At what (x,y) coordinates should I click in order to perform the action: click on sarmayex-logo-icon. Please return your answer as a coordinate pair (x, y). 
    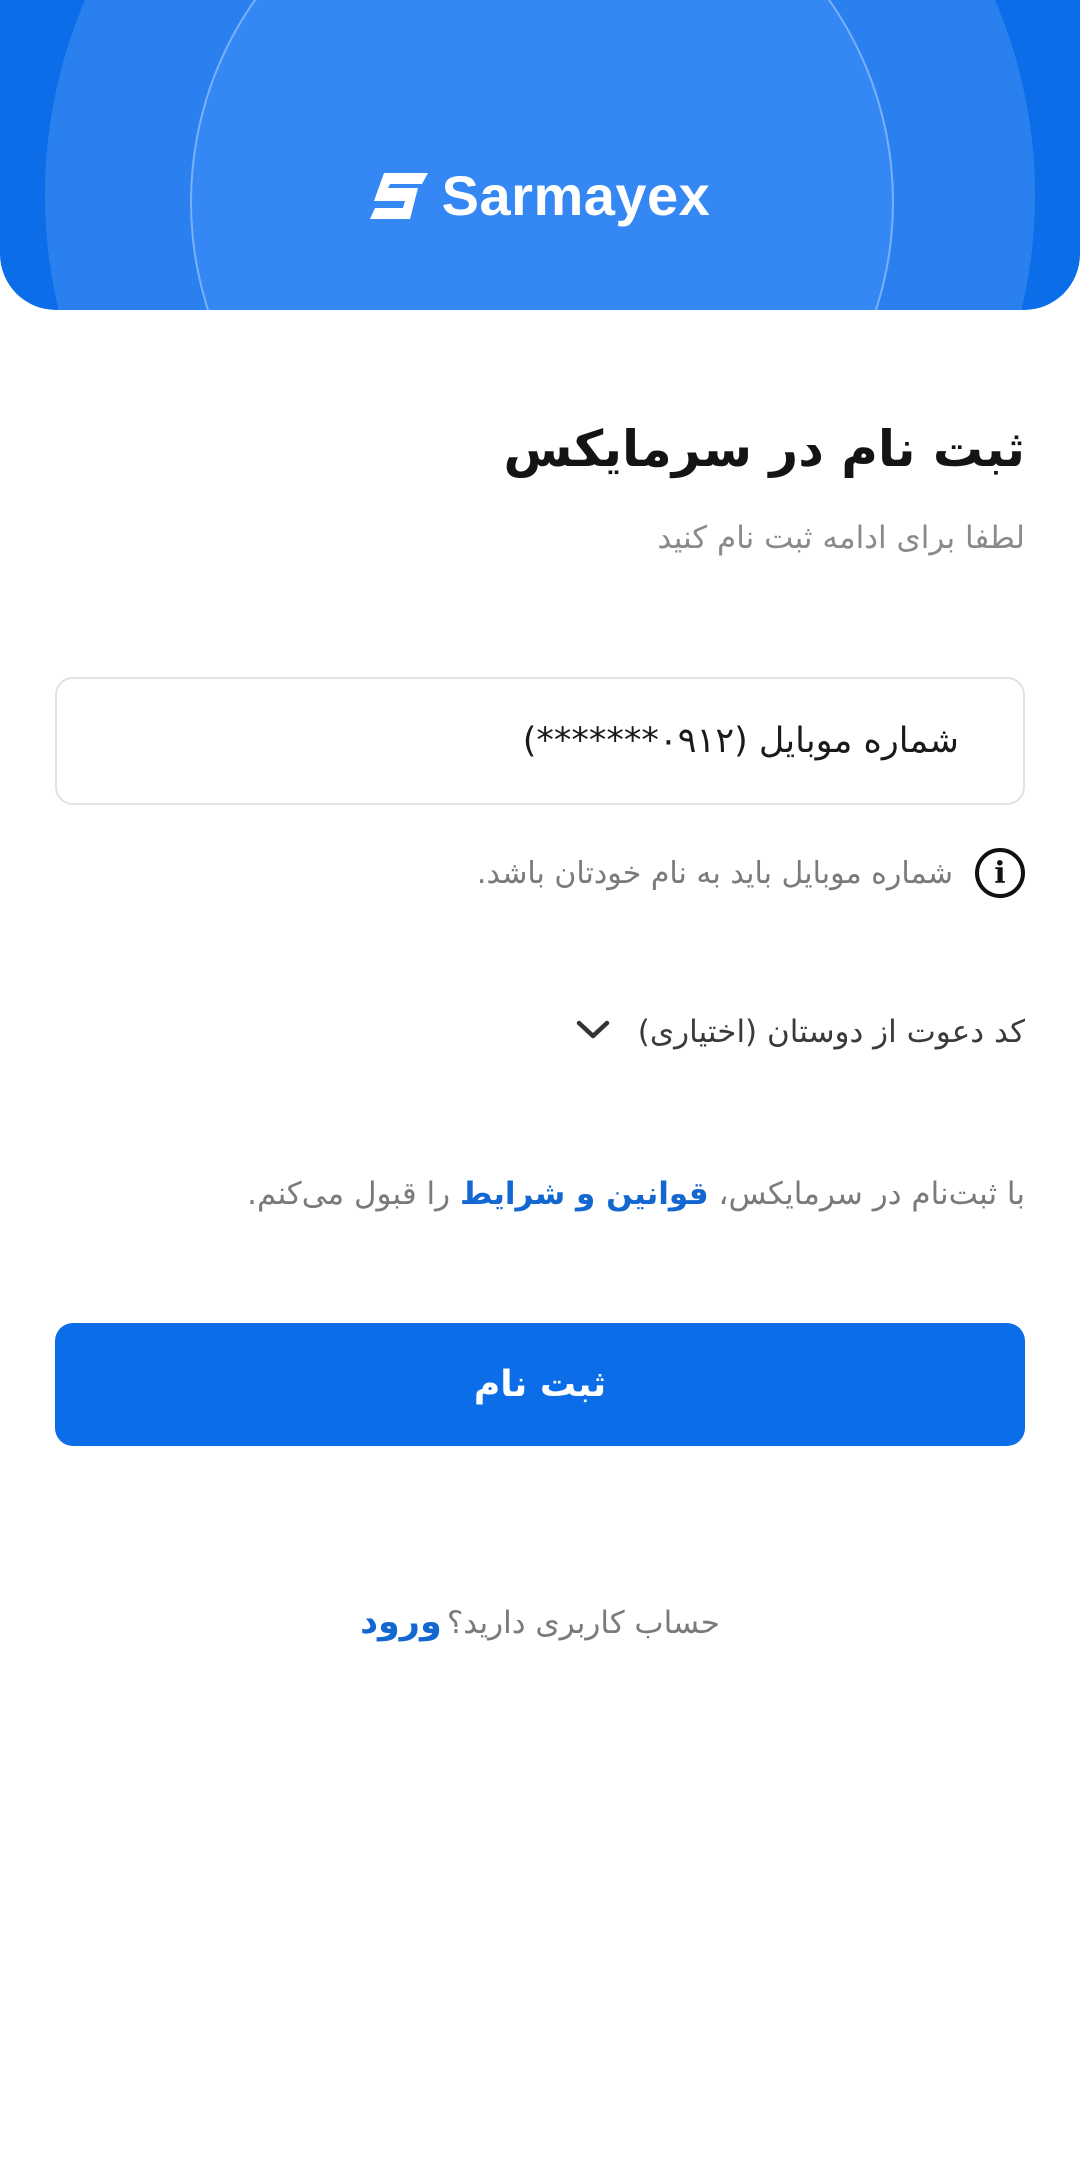
    Looking at the image, I should click on (398, 196).